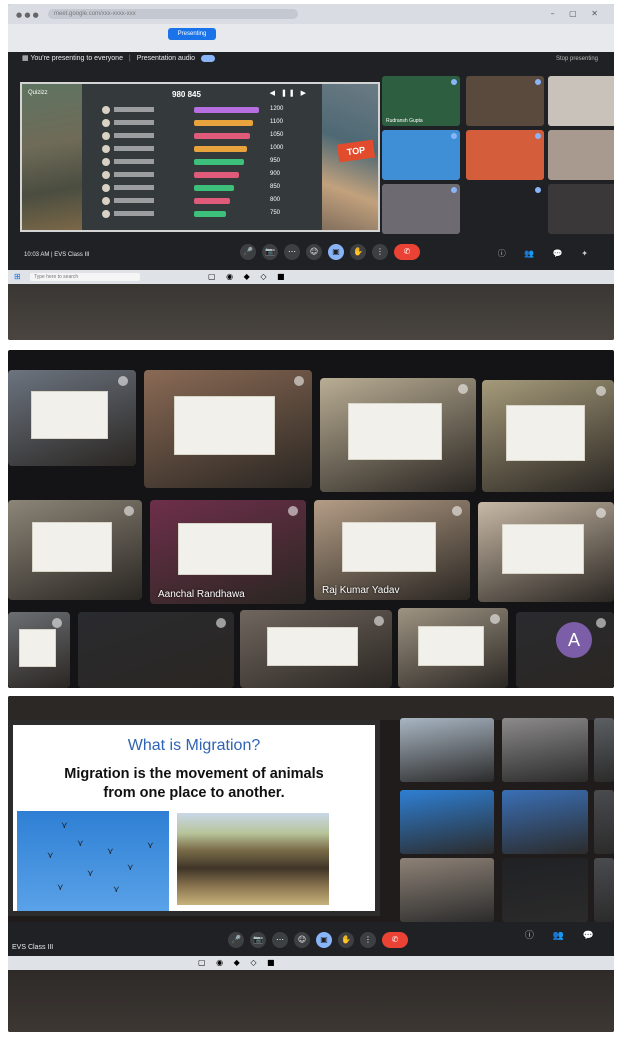  Describe the element at coordinates (134, 187) in the screenshot. I see `player-name` at that location.